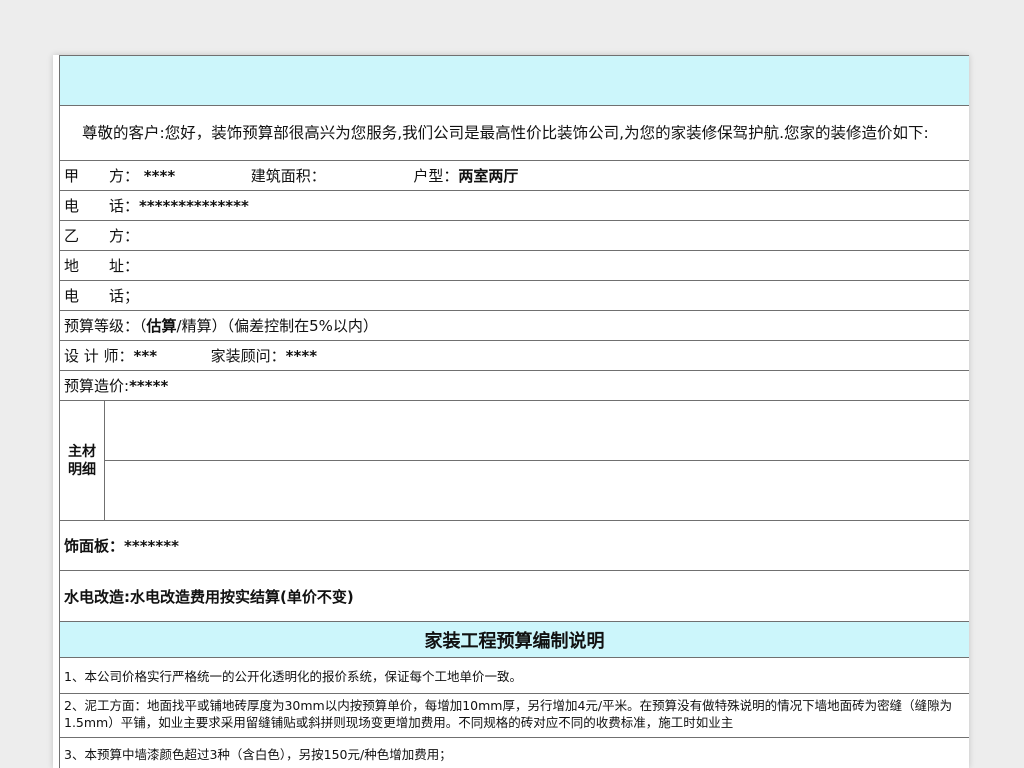 The image size is (1024, 768). I want to click on consultant-value: ****, so click(301, 356).